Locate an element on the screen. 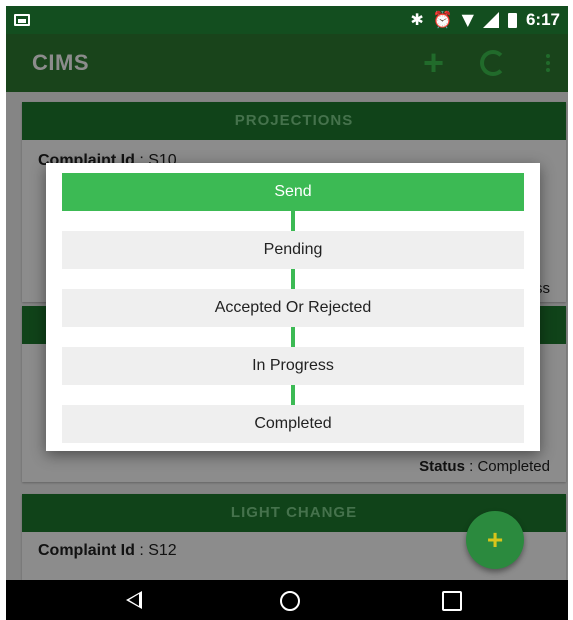 Image resolution: width=573 pixels, height=620 pixels. step-in-progress: In Progress is located at coordinates (293, 366).